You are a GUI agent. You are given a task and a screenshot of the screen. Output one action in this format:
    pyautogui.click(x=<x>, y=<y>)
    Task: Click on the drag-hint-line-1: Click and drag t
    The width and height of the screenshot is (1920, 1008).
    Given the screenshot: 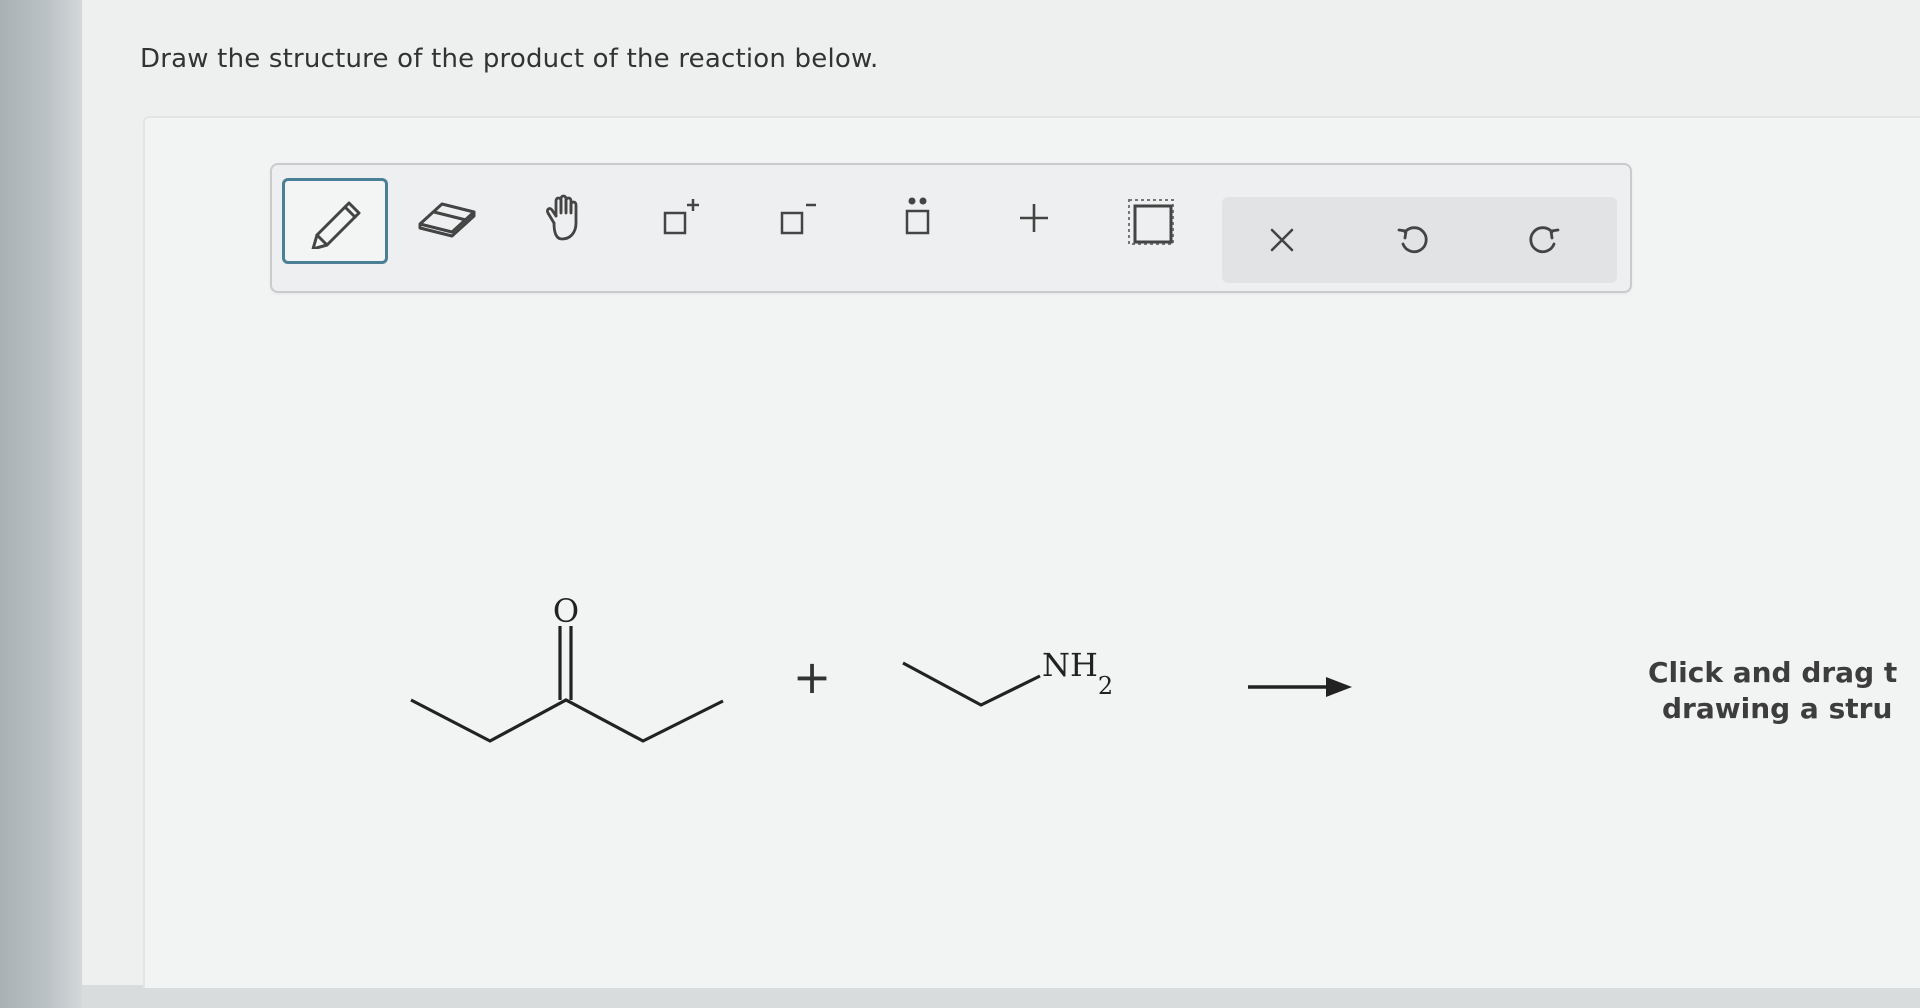 What is the action you would take?
    pyautogui.click(x=1773, y=672)
    